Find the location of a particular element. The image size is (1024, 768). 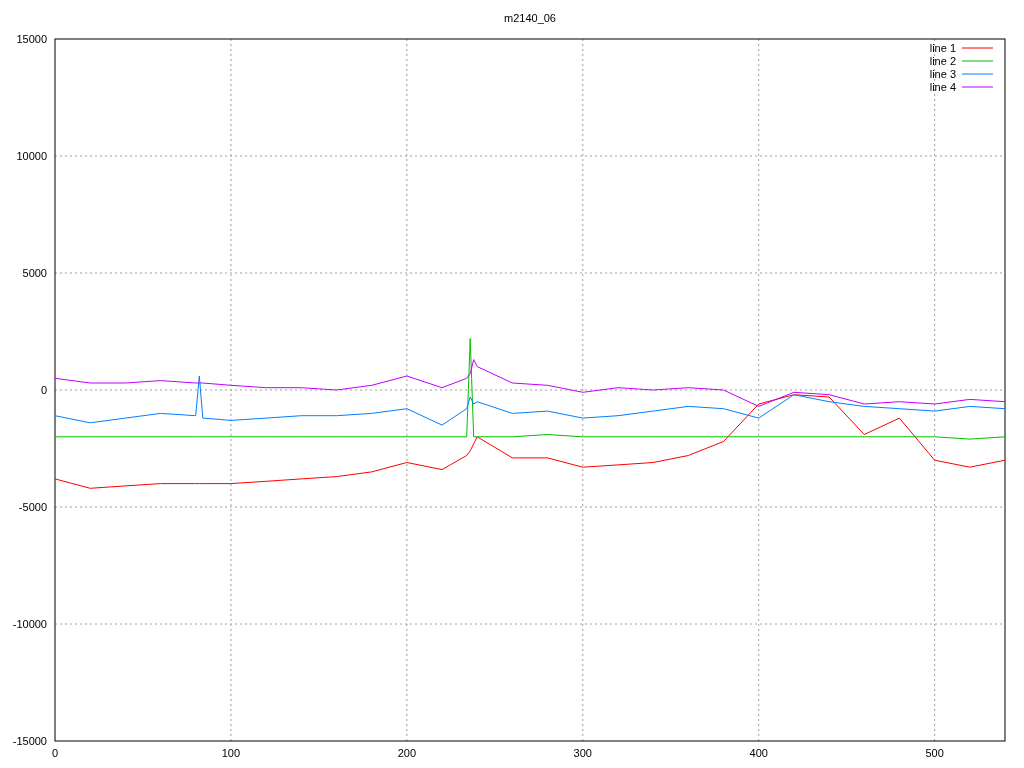

legend-label: line 3 is located at coordinates (942, 74).